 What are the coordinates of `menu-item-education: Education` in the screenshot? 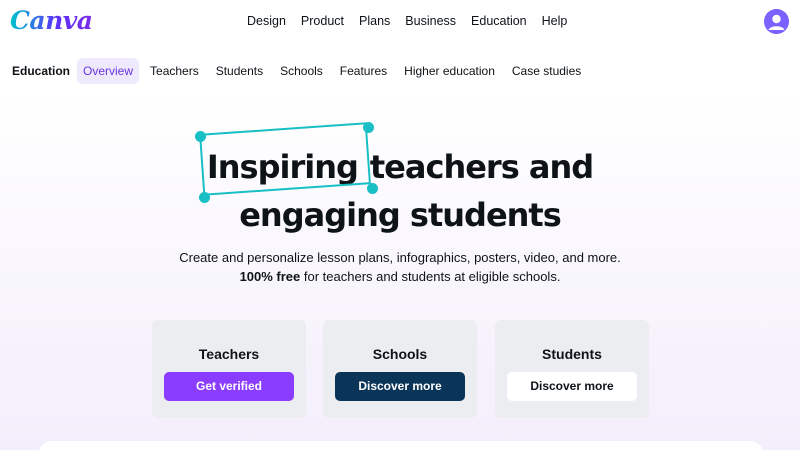 It's located at (499, 21).